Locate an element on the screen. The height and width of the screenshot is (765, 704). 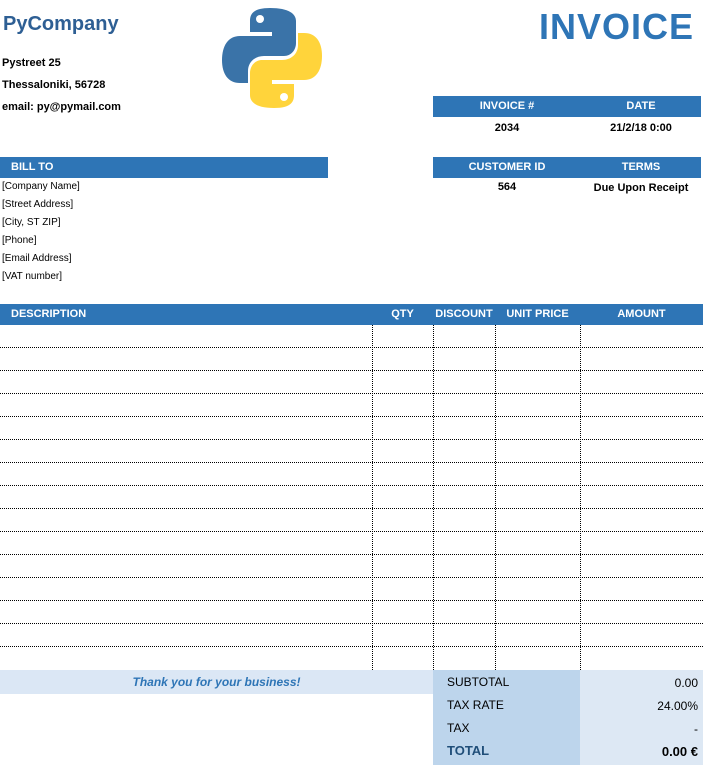
company-street: Pystreet 25 is located at coordinates (31, 63).